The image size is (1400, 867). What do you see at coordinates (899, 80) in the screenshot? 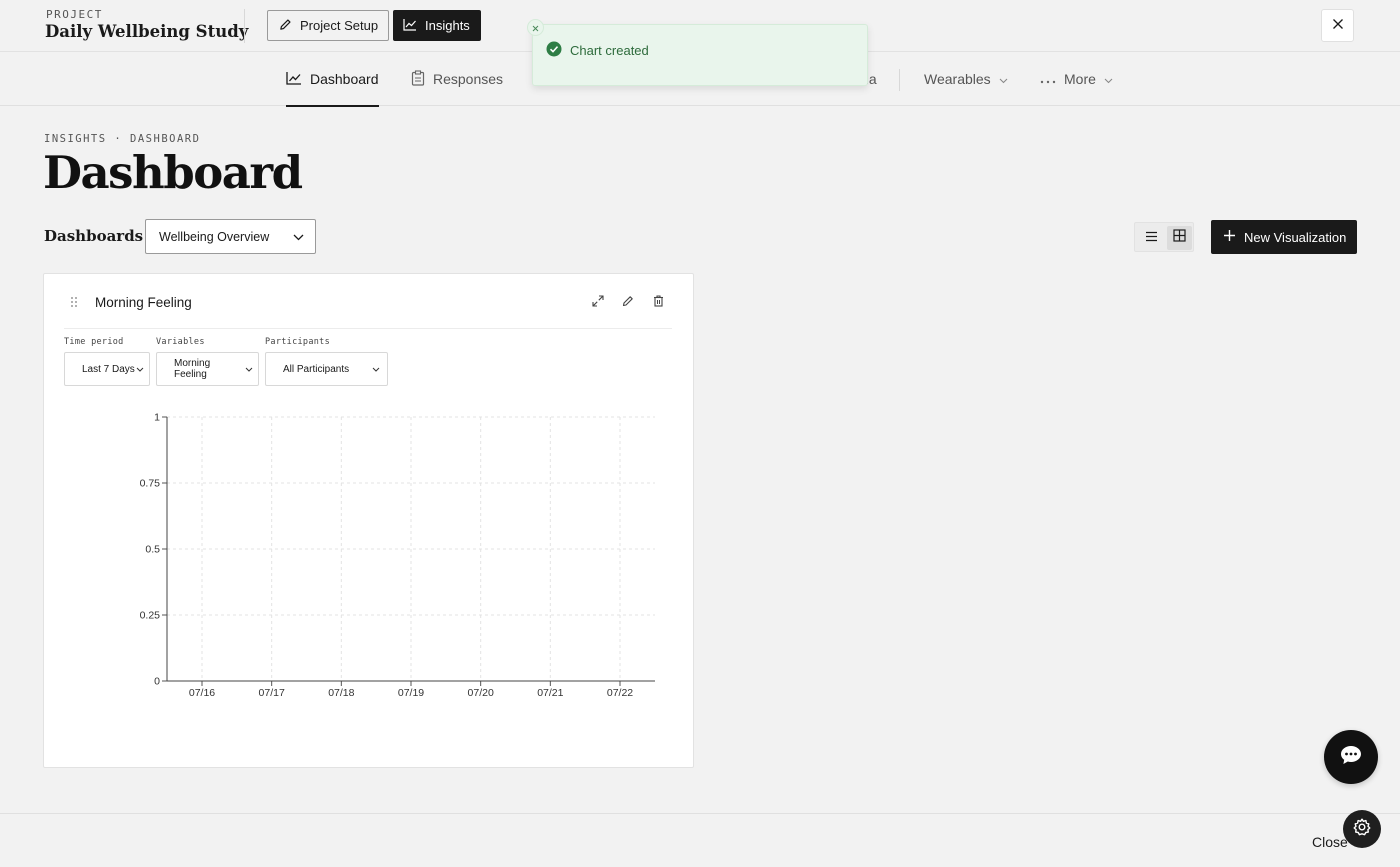
I see `nav-divider` at bounding box center [899, 80].